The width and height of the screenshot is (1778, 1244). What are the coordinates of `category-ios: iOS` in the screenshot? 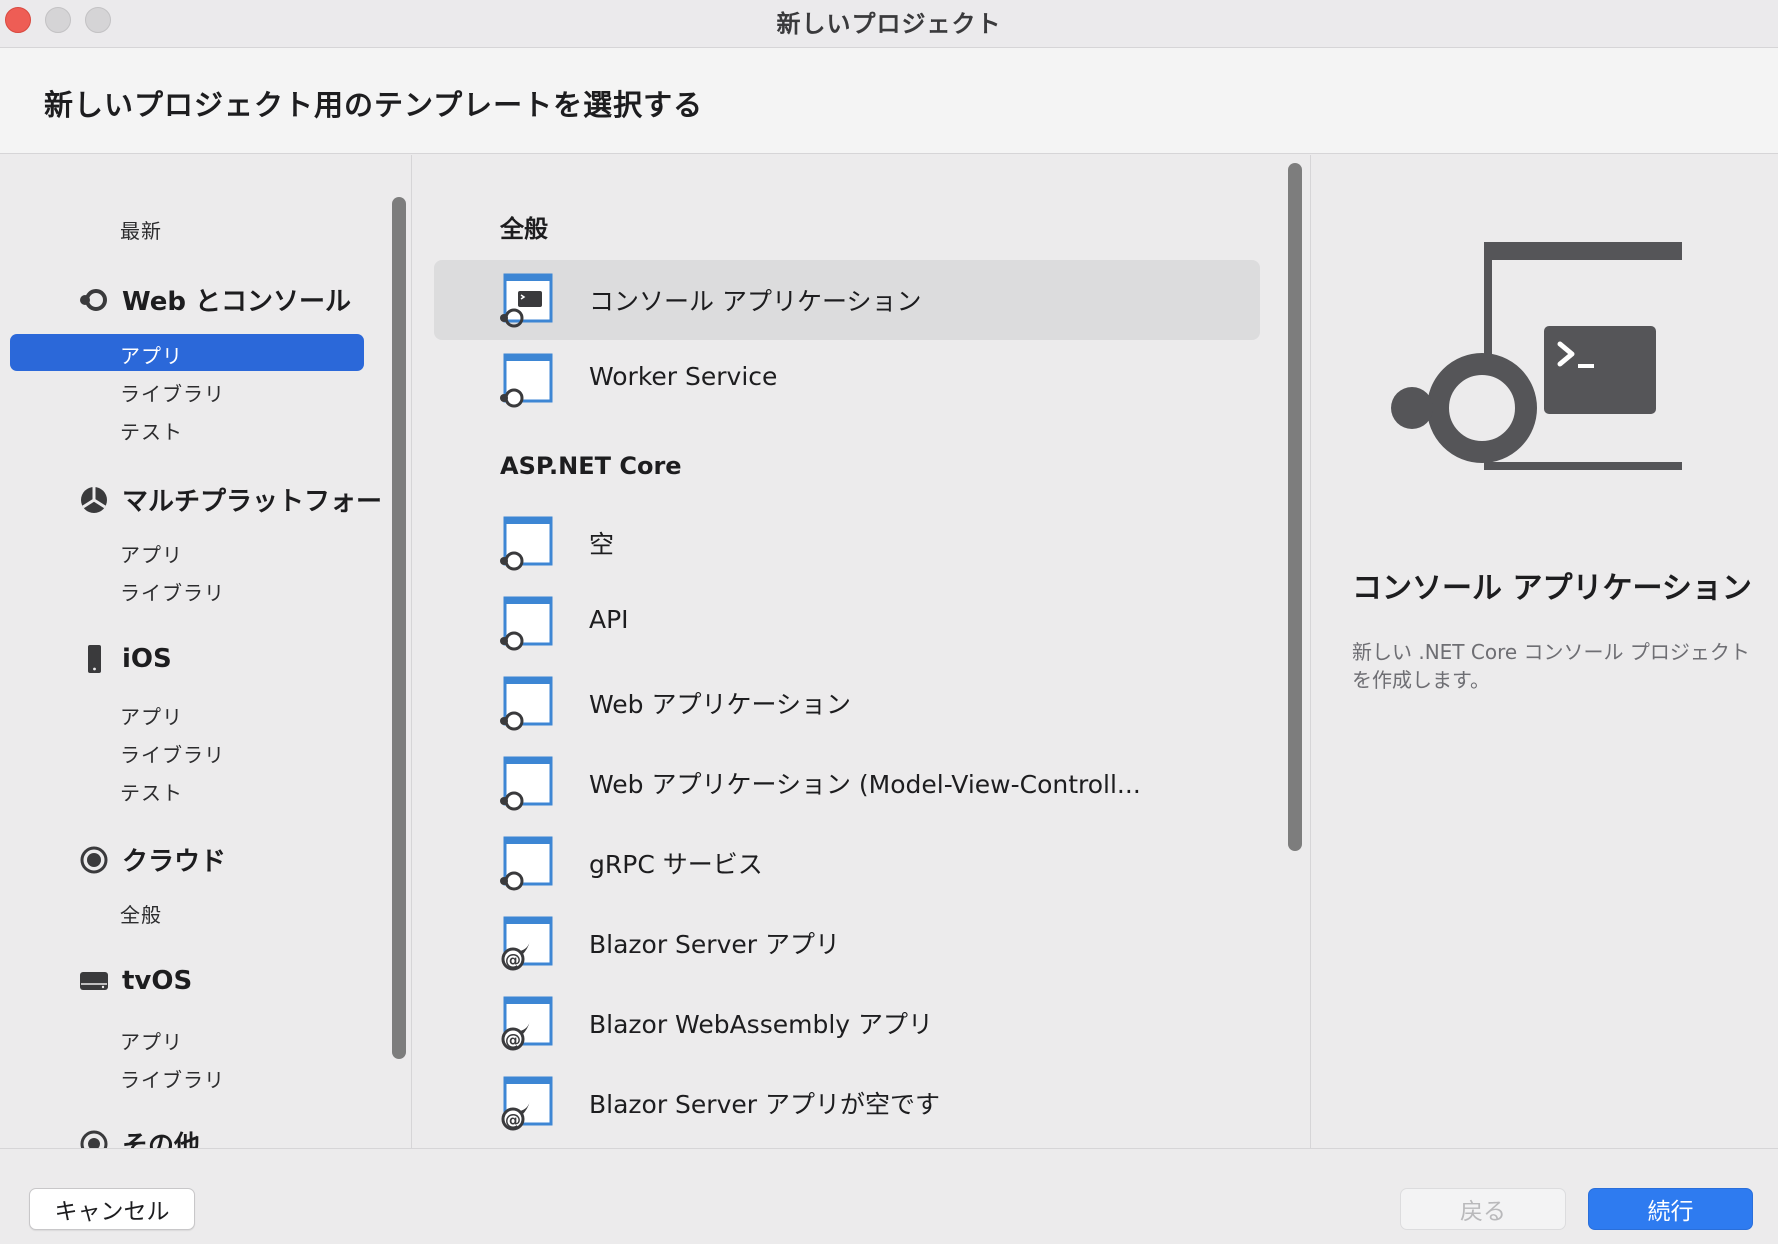 It's located at (125, 659).